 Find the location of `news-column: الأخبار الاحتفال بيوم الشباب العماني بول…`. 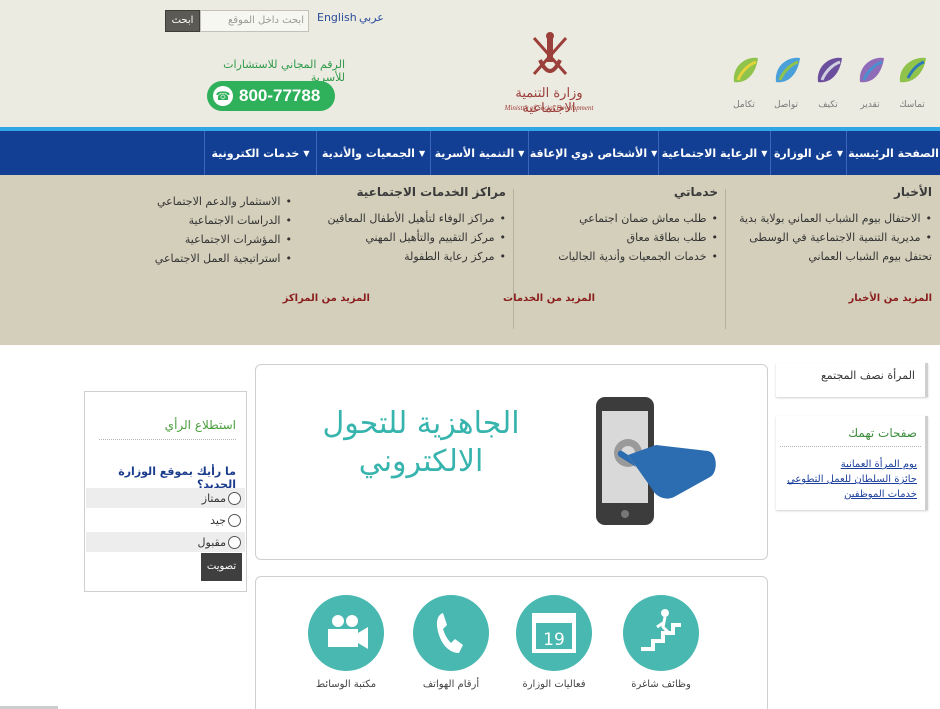

news-column: الأخبار الاحتفال بيوم الشباب العماني بول… is located at coordinates (832, 225).